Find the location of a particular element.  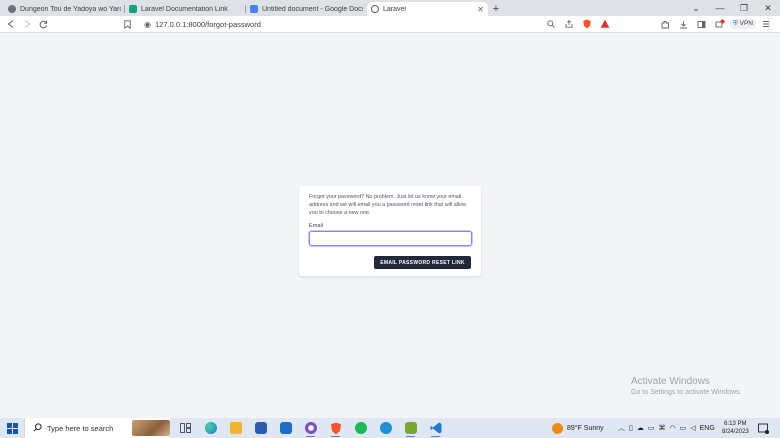

taskbar-apps is located at coordinates (310, 428).